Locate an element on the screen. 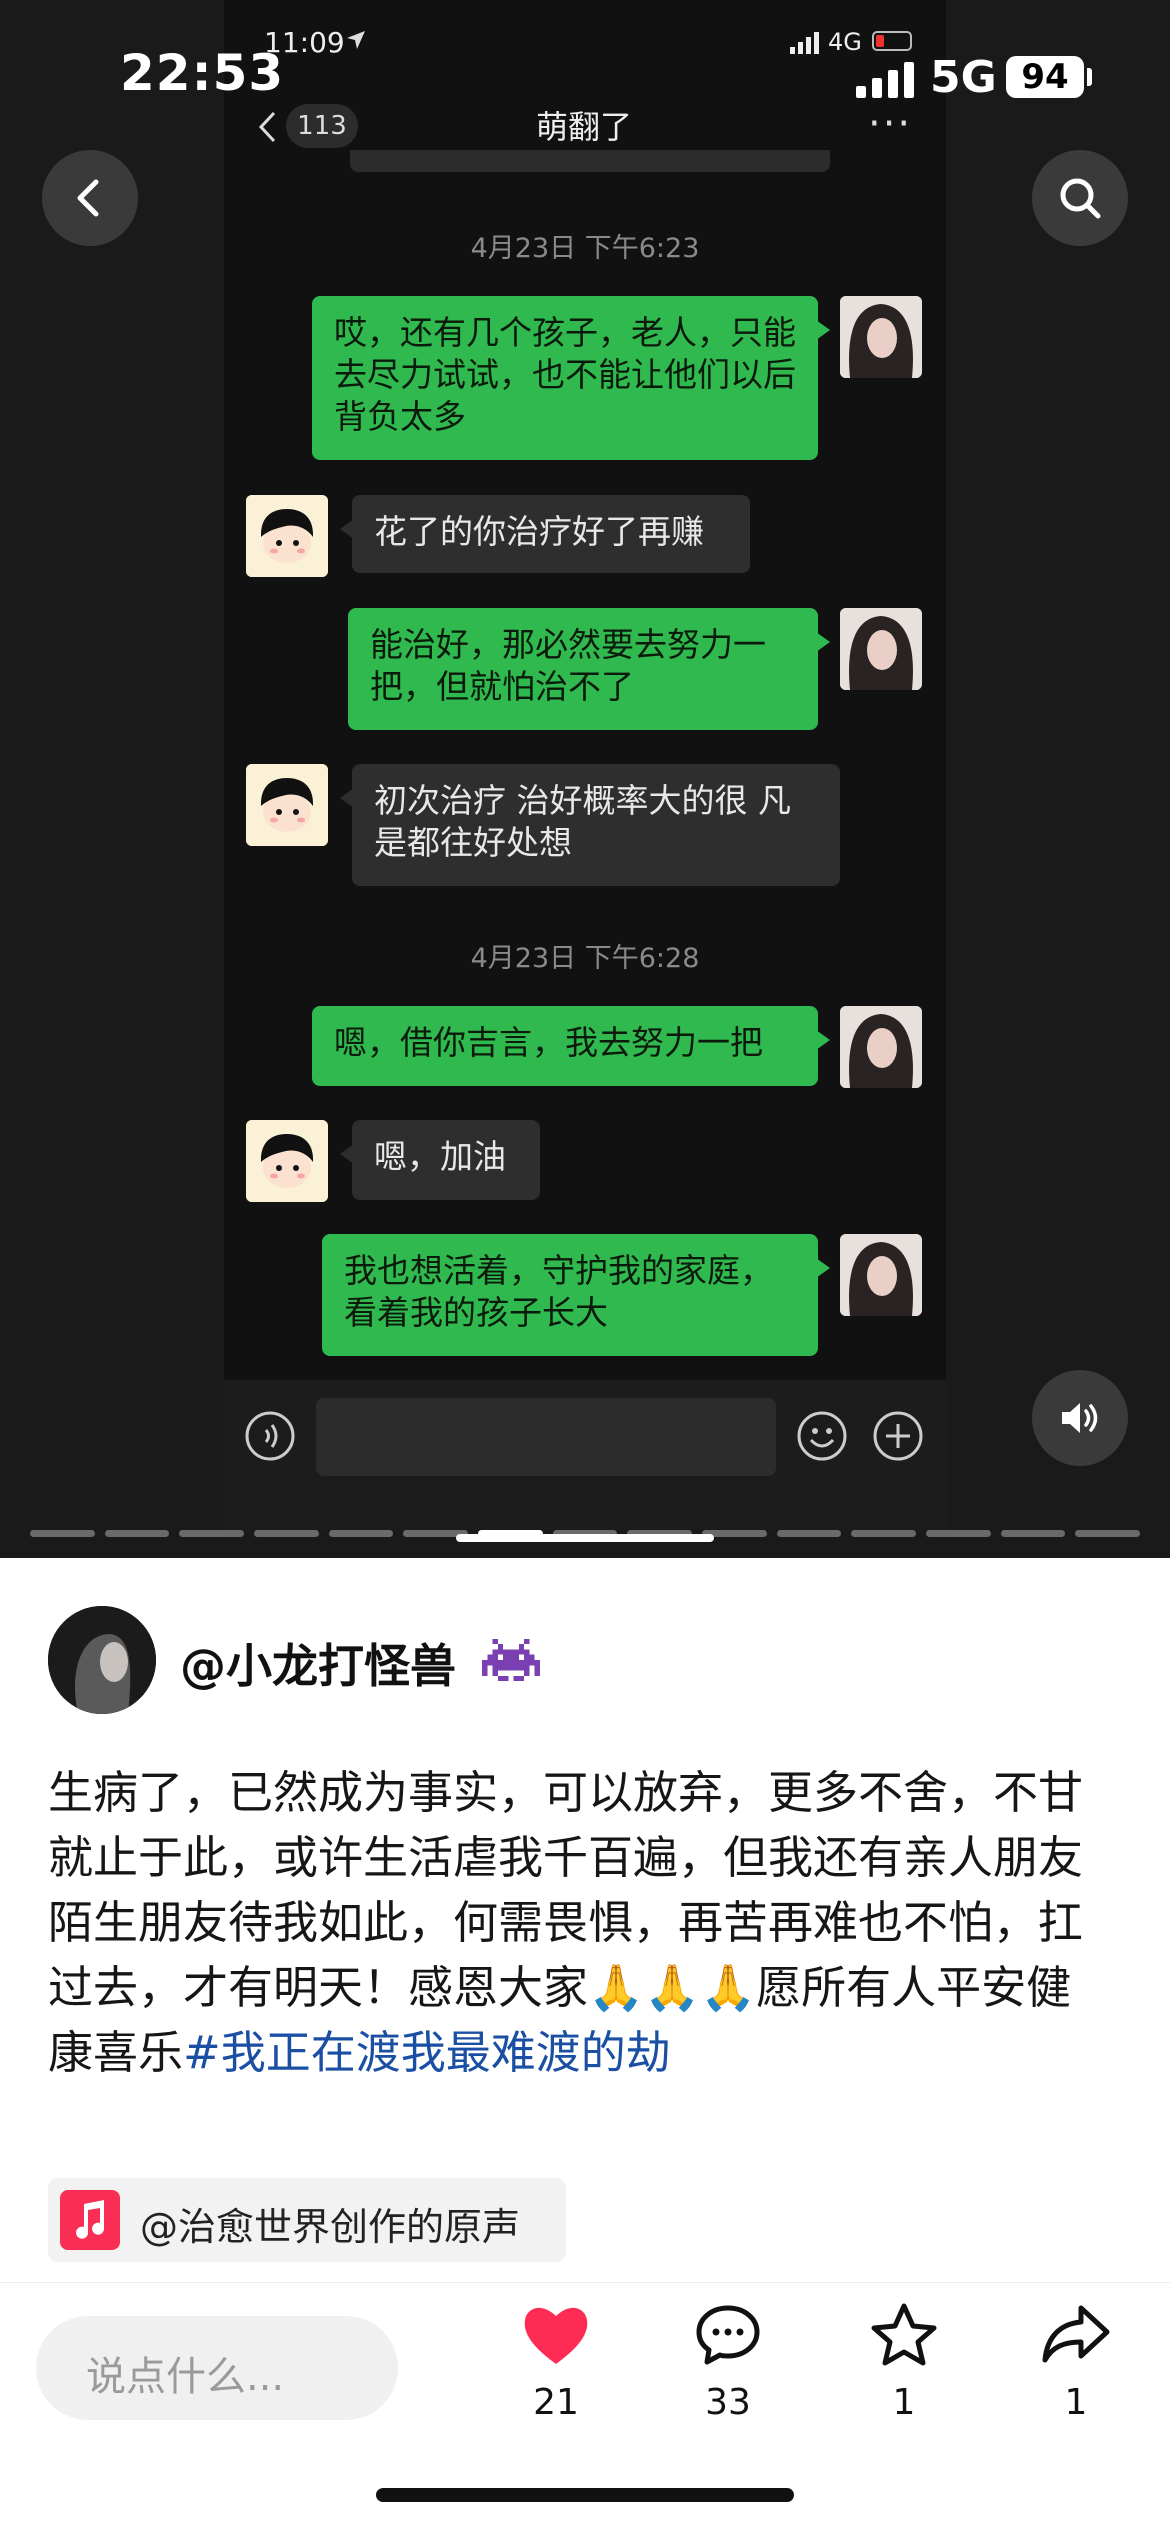 The image size is (1170, 2532). screenshot-status-time: 11:09 is located at coordinates (304, 42).